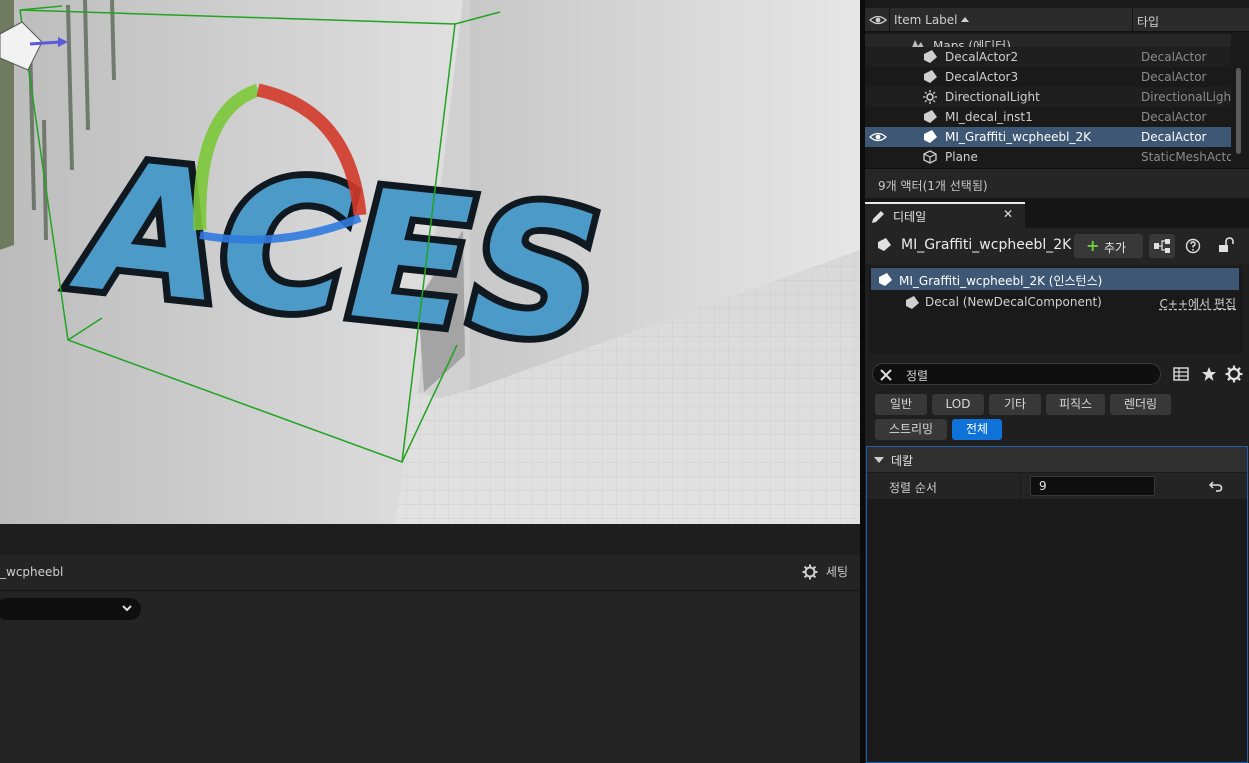 The image size is (1249, 763). Describe the element at coordinates (1092, 486) in the screenshot. I see `sort-order-input: 9` at that location.